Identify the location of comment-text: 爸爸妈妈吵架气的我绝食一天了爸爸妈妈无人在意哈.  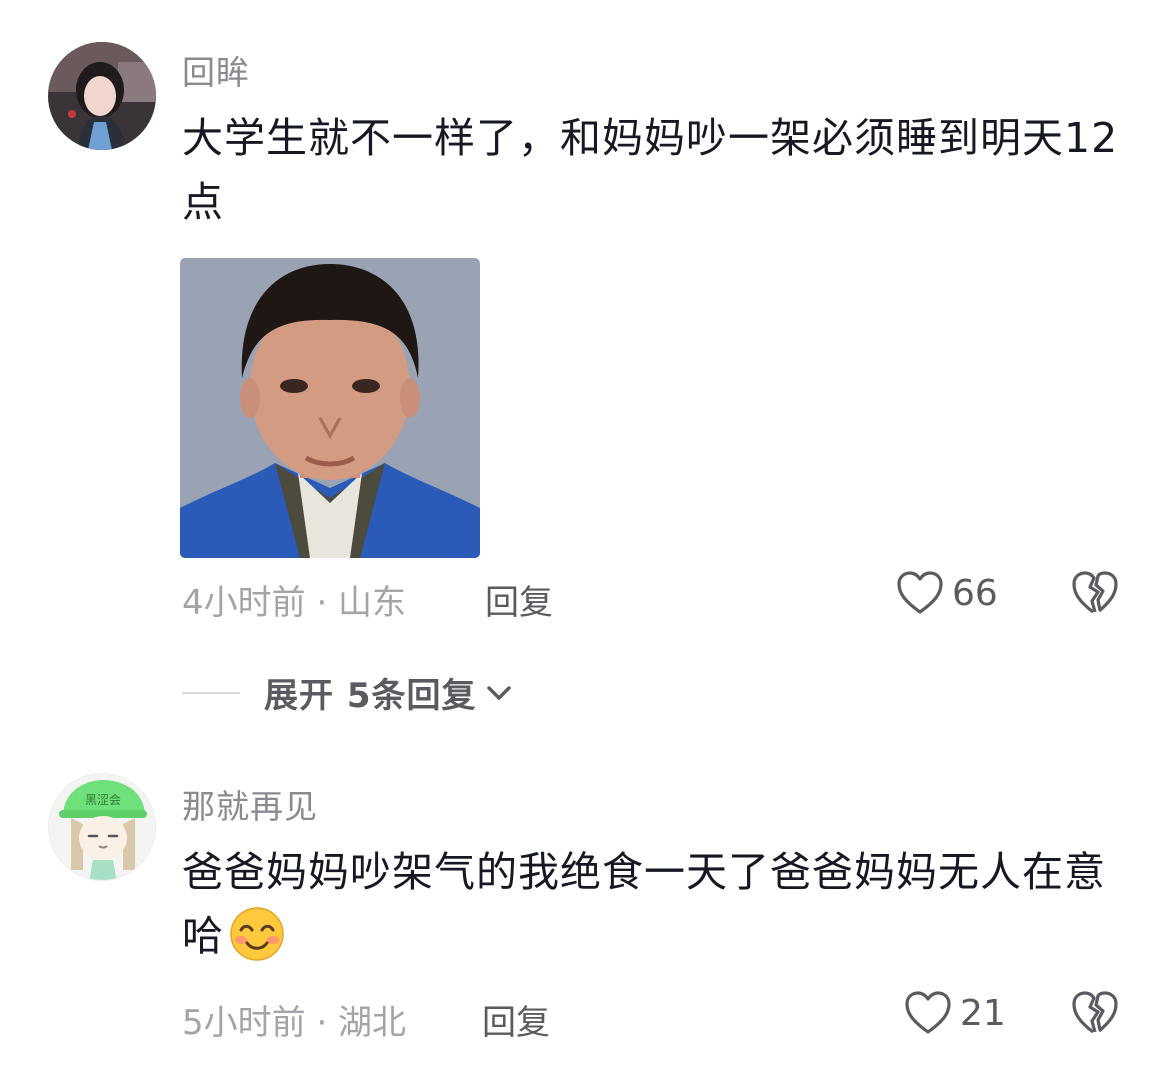
(652, 910).